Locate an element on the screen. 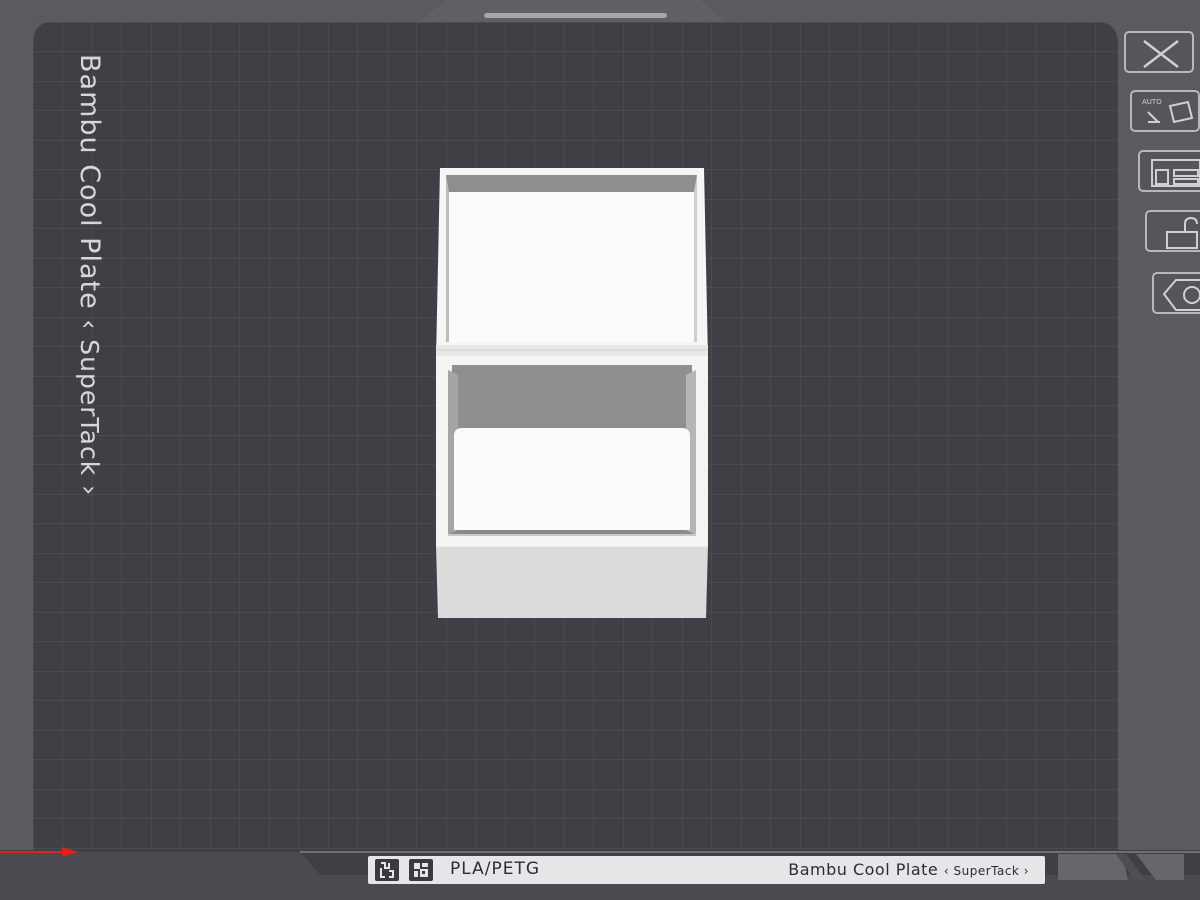 This screenshot has width=1200, height=900. plate-pattern-icon is located at coordinates (387, 870).